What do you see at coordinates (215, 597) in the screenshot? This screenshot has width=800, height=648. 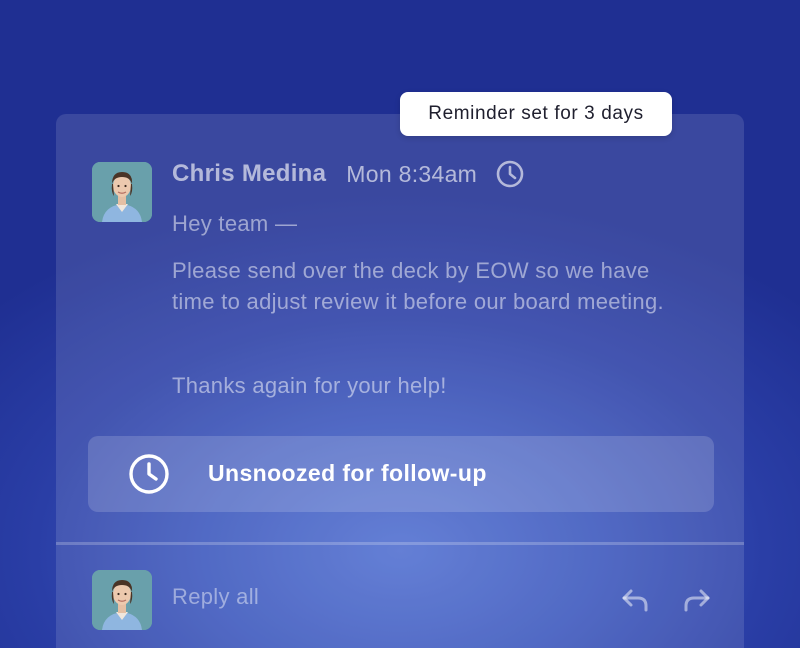 I see `reply-all-input: Reply all` at bounding box center [215, 597].